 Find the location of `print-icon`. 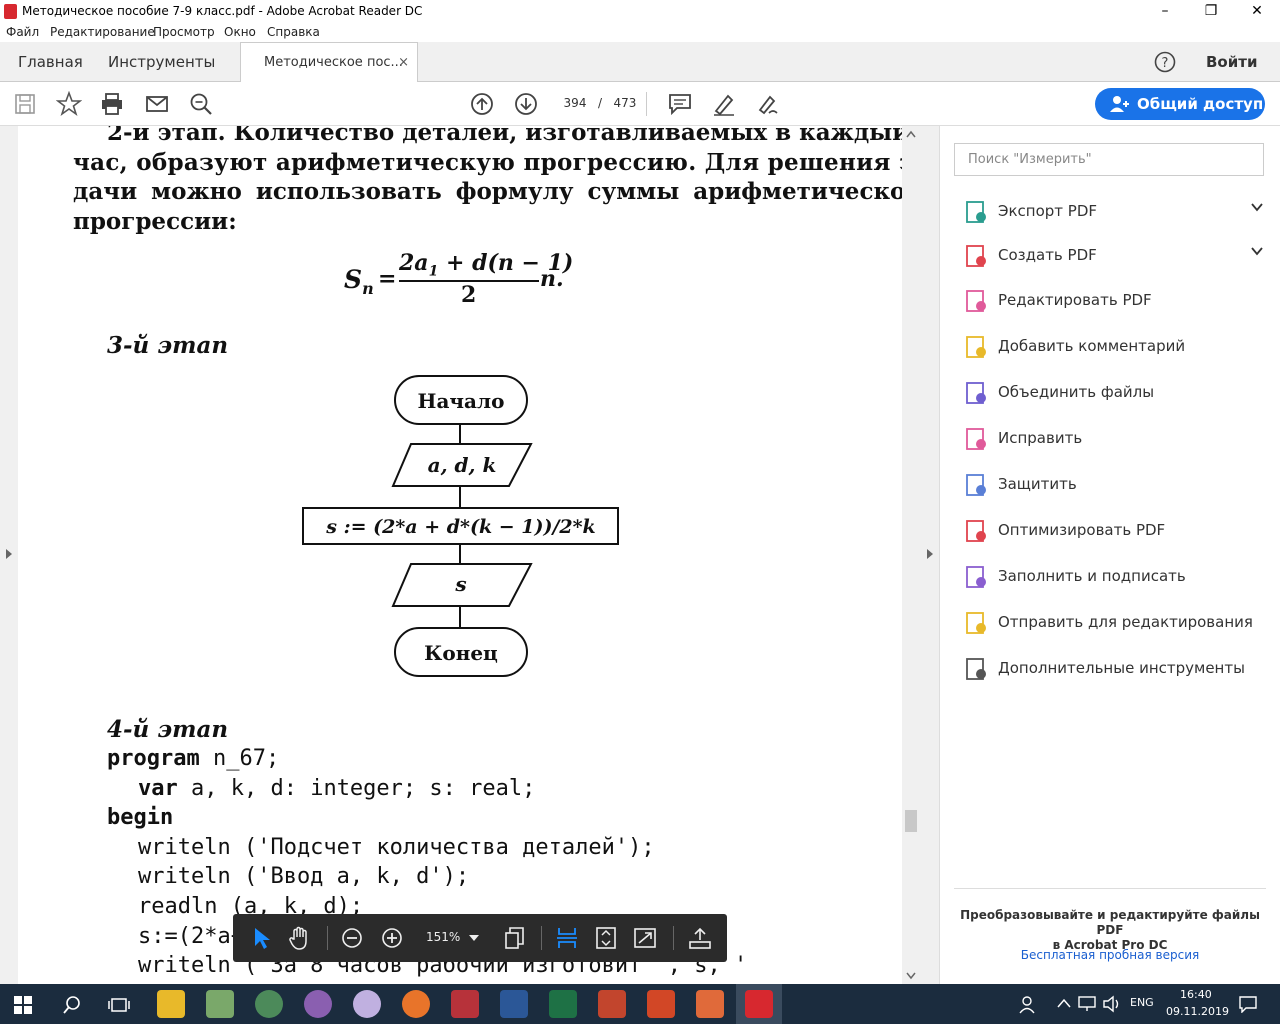

print-icon is located at coordinates (112, 104).